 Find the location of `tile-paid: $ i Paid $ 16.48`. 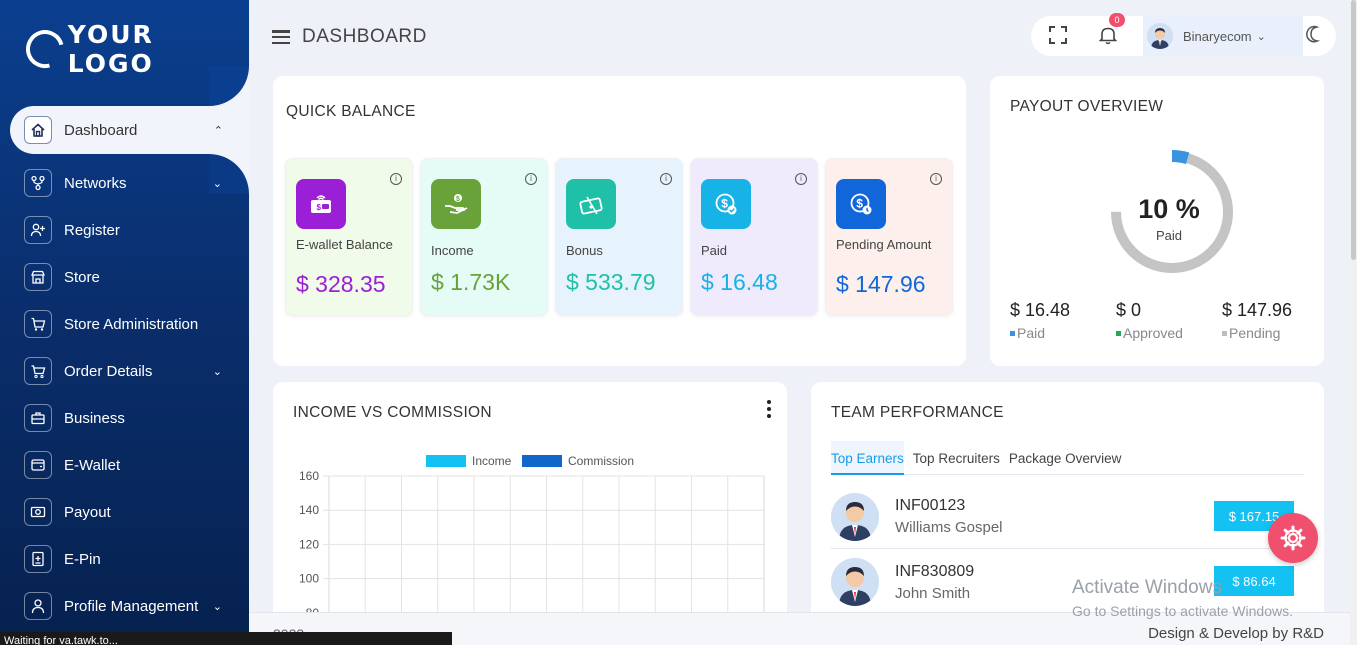

tile-paid: $ i Paid $ 16.48 is located at coordinates (754, 237).